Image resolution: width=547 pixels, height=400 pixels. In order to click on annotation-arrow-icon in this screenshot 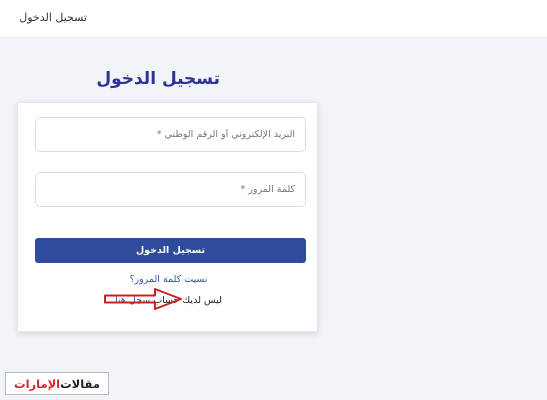, I will do `click(143, 299)`.